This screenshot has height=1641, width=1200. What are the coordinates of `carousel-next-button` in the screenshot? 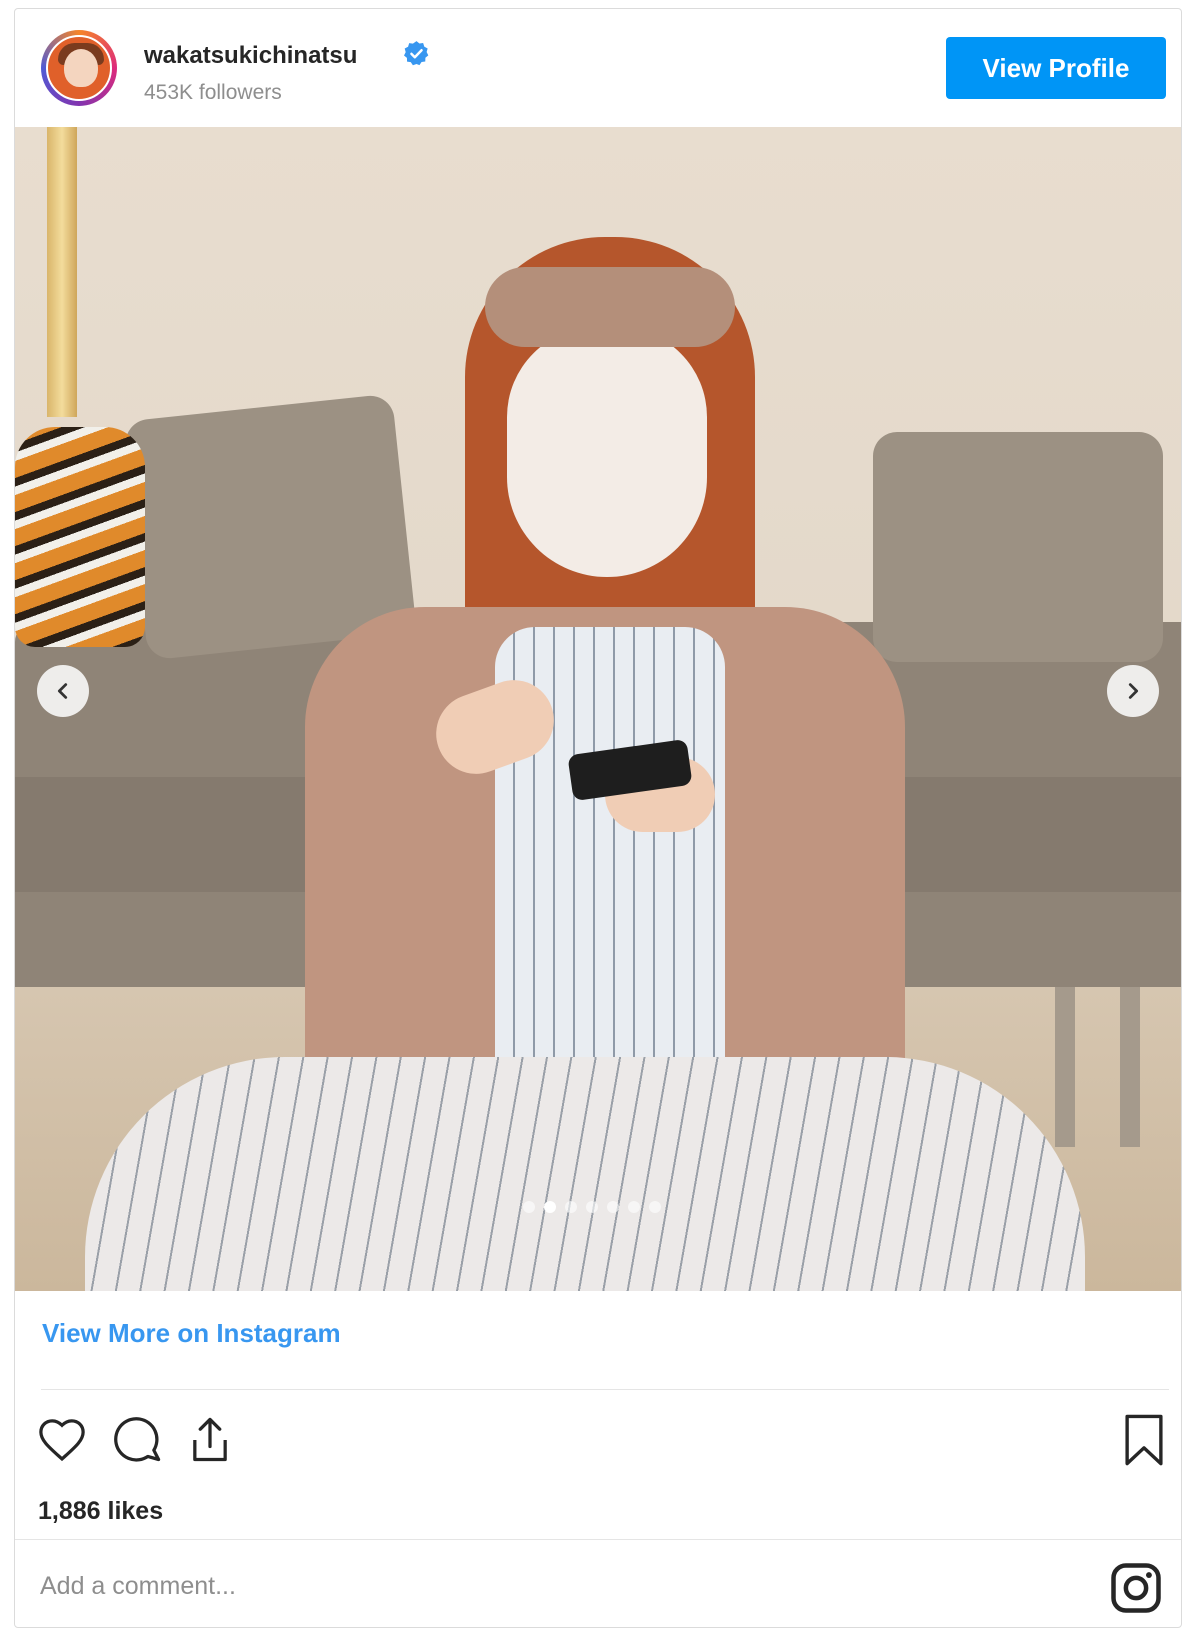 It's located at (1133, 691).